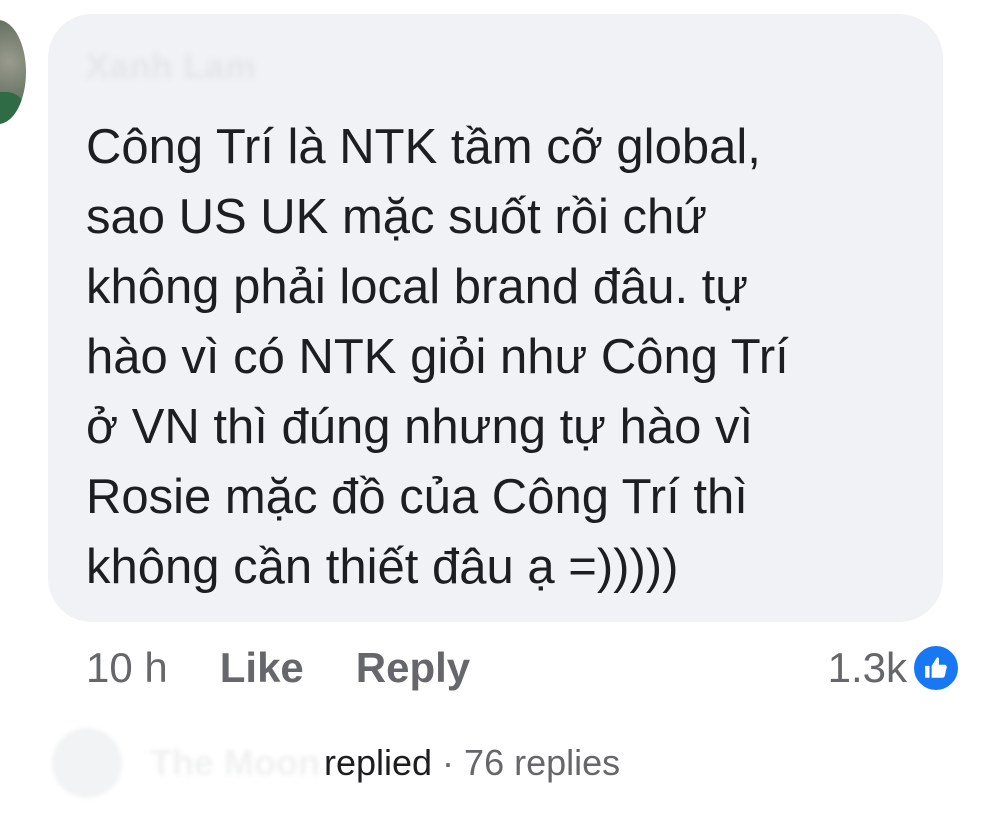  What do you see at coordinates (87, 763) in the screenshot?
I see `reply-author-avatar` at bounding box center [87, 763].